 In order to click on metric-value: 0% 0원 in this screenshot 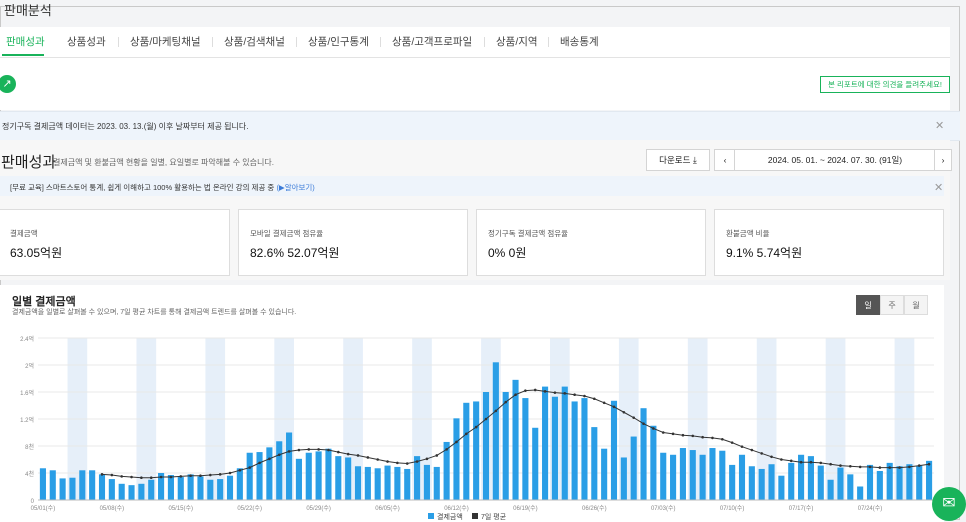, I will do `click(507, 253)`.